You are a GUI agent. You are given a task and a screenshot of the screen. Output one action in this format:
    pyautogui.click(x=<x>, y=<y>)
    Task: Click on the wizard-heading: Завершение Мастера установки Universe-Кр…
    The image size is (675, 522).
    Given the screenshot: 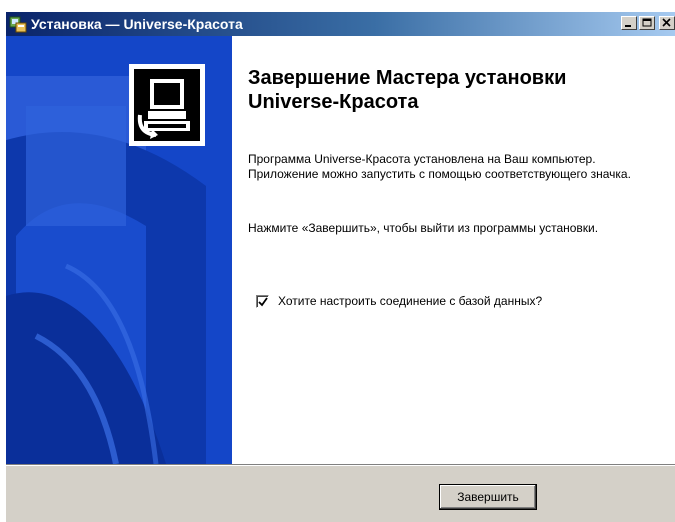 What is the action you would take?
    pyautogui.click(x=407, y=90)
    